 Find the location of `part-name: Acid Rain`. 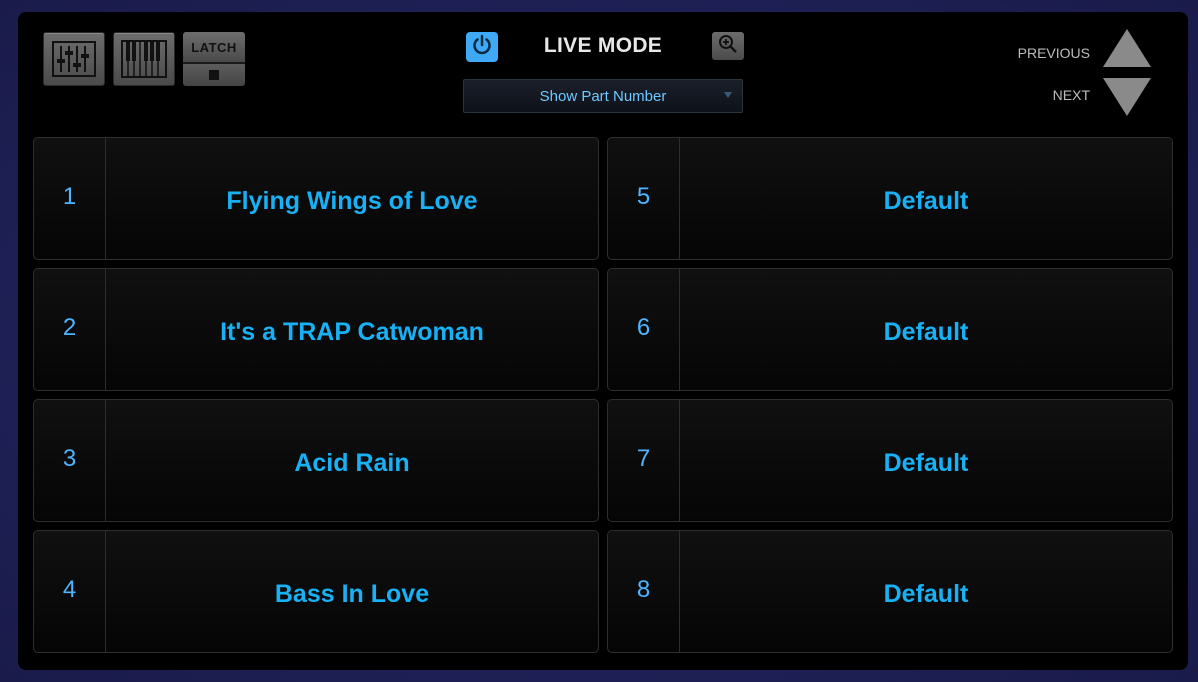

part-name: Acid Rain is located at coordinates (352, 463).